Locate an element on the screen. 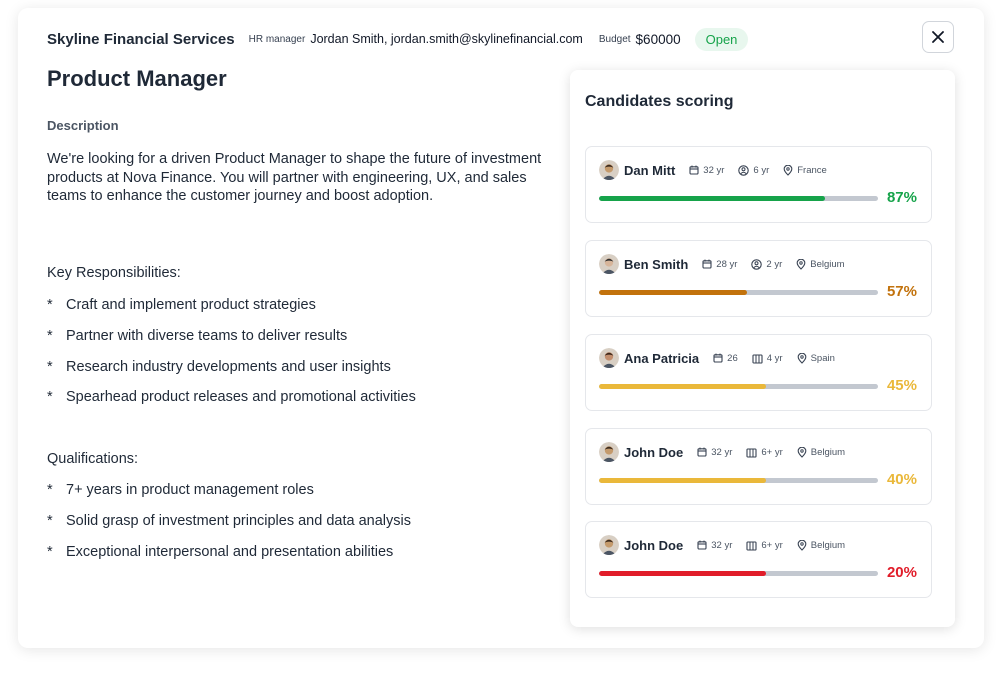 The height and width of the screenshot is (686, 1003). candidate-name: Dan Mitt is located at coordinates (650, 170).